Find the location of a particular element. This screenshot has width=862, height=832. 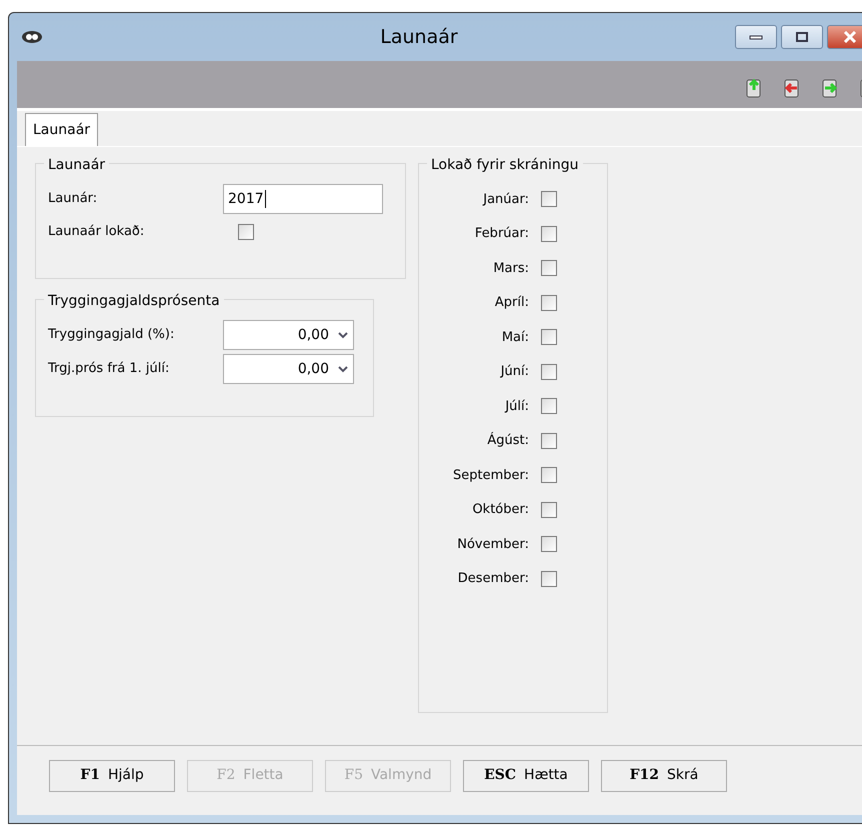

maximize-icon is located at coordinates (802, 37).